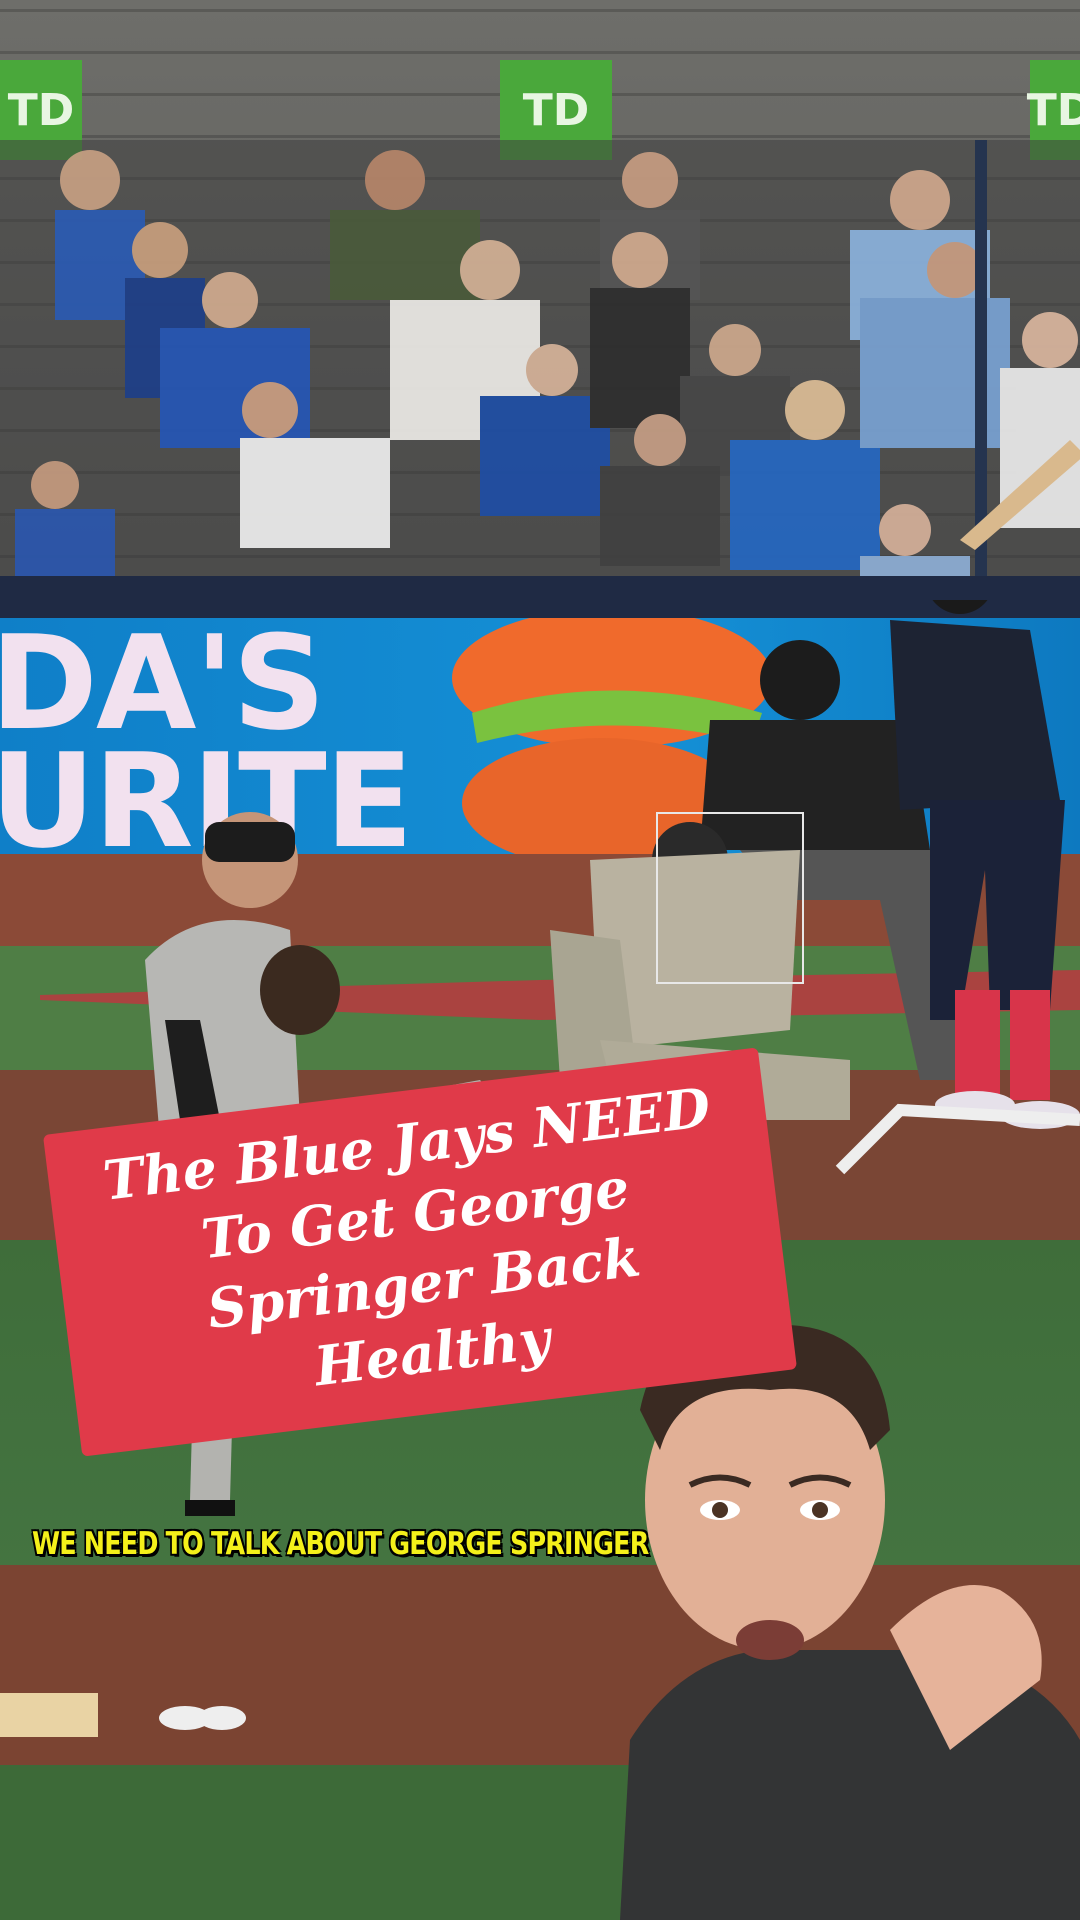 The height and width of the screenshot is (1920, 1080). Describe the element at coordinates (340, 1544) in the screenshot. I see `subtitle-caption: WE NEED TO TALK ABOUT GEORGE SPRINGER` at that location.